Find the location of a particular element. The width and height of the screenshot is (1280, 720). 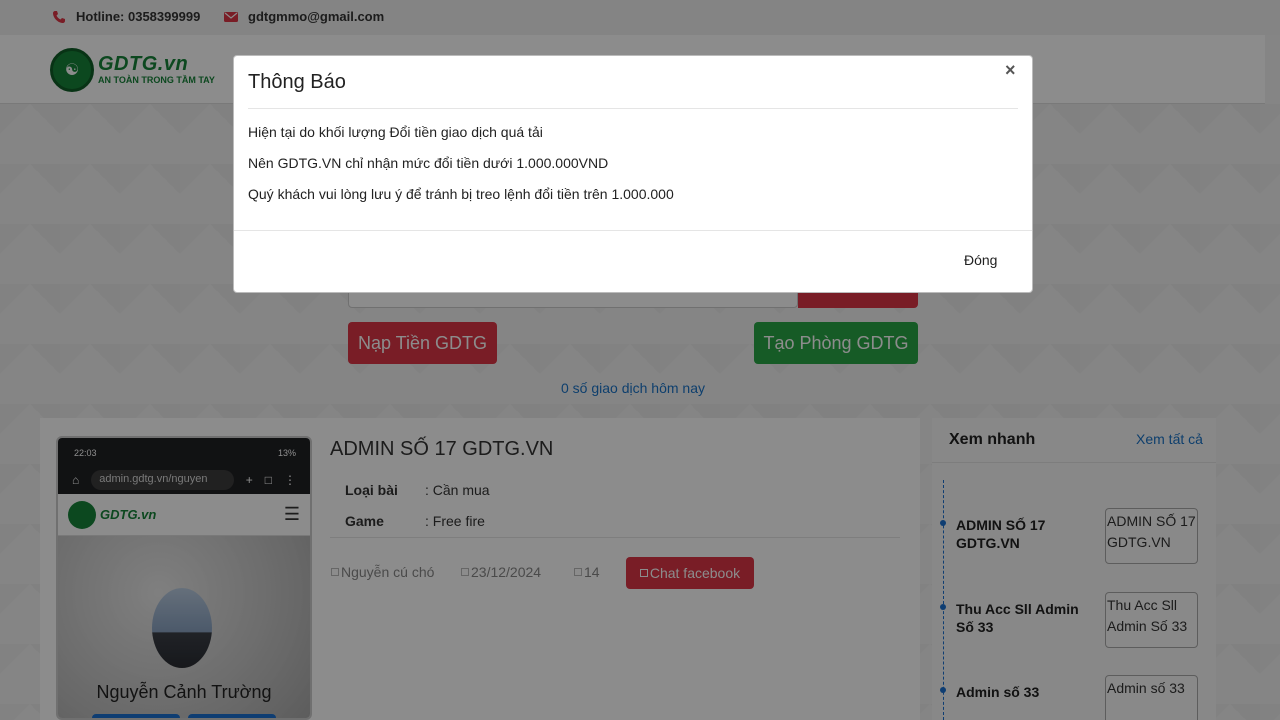

modal-close-button: Đóng is located at coordinates (980, 260).